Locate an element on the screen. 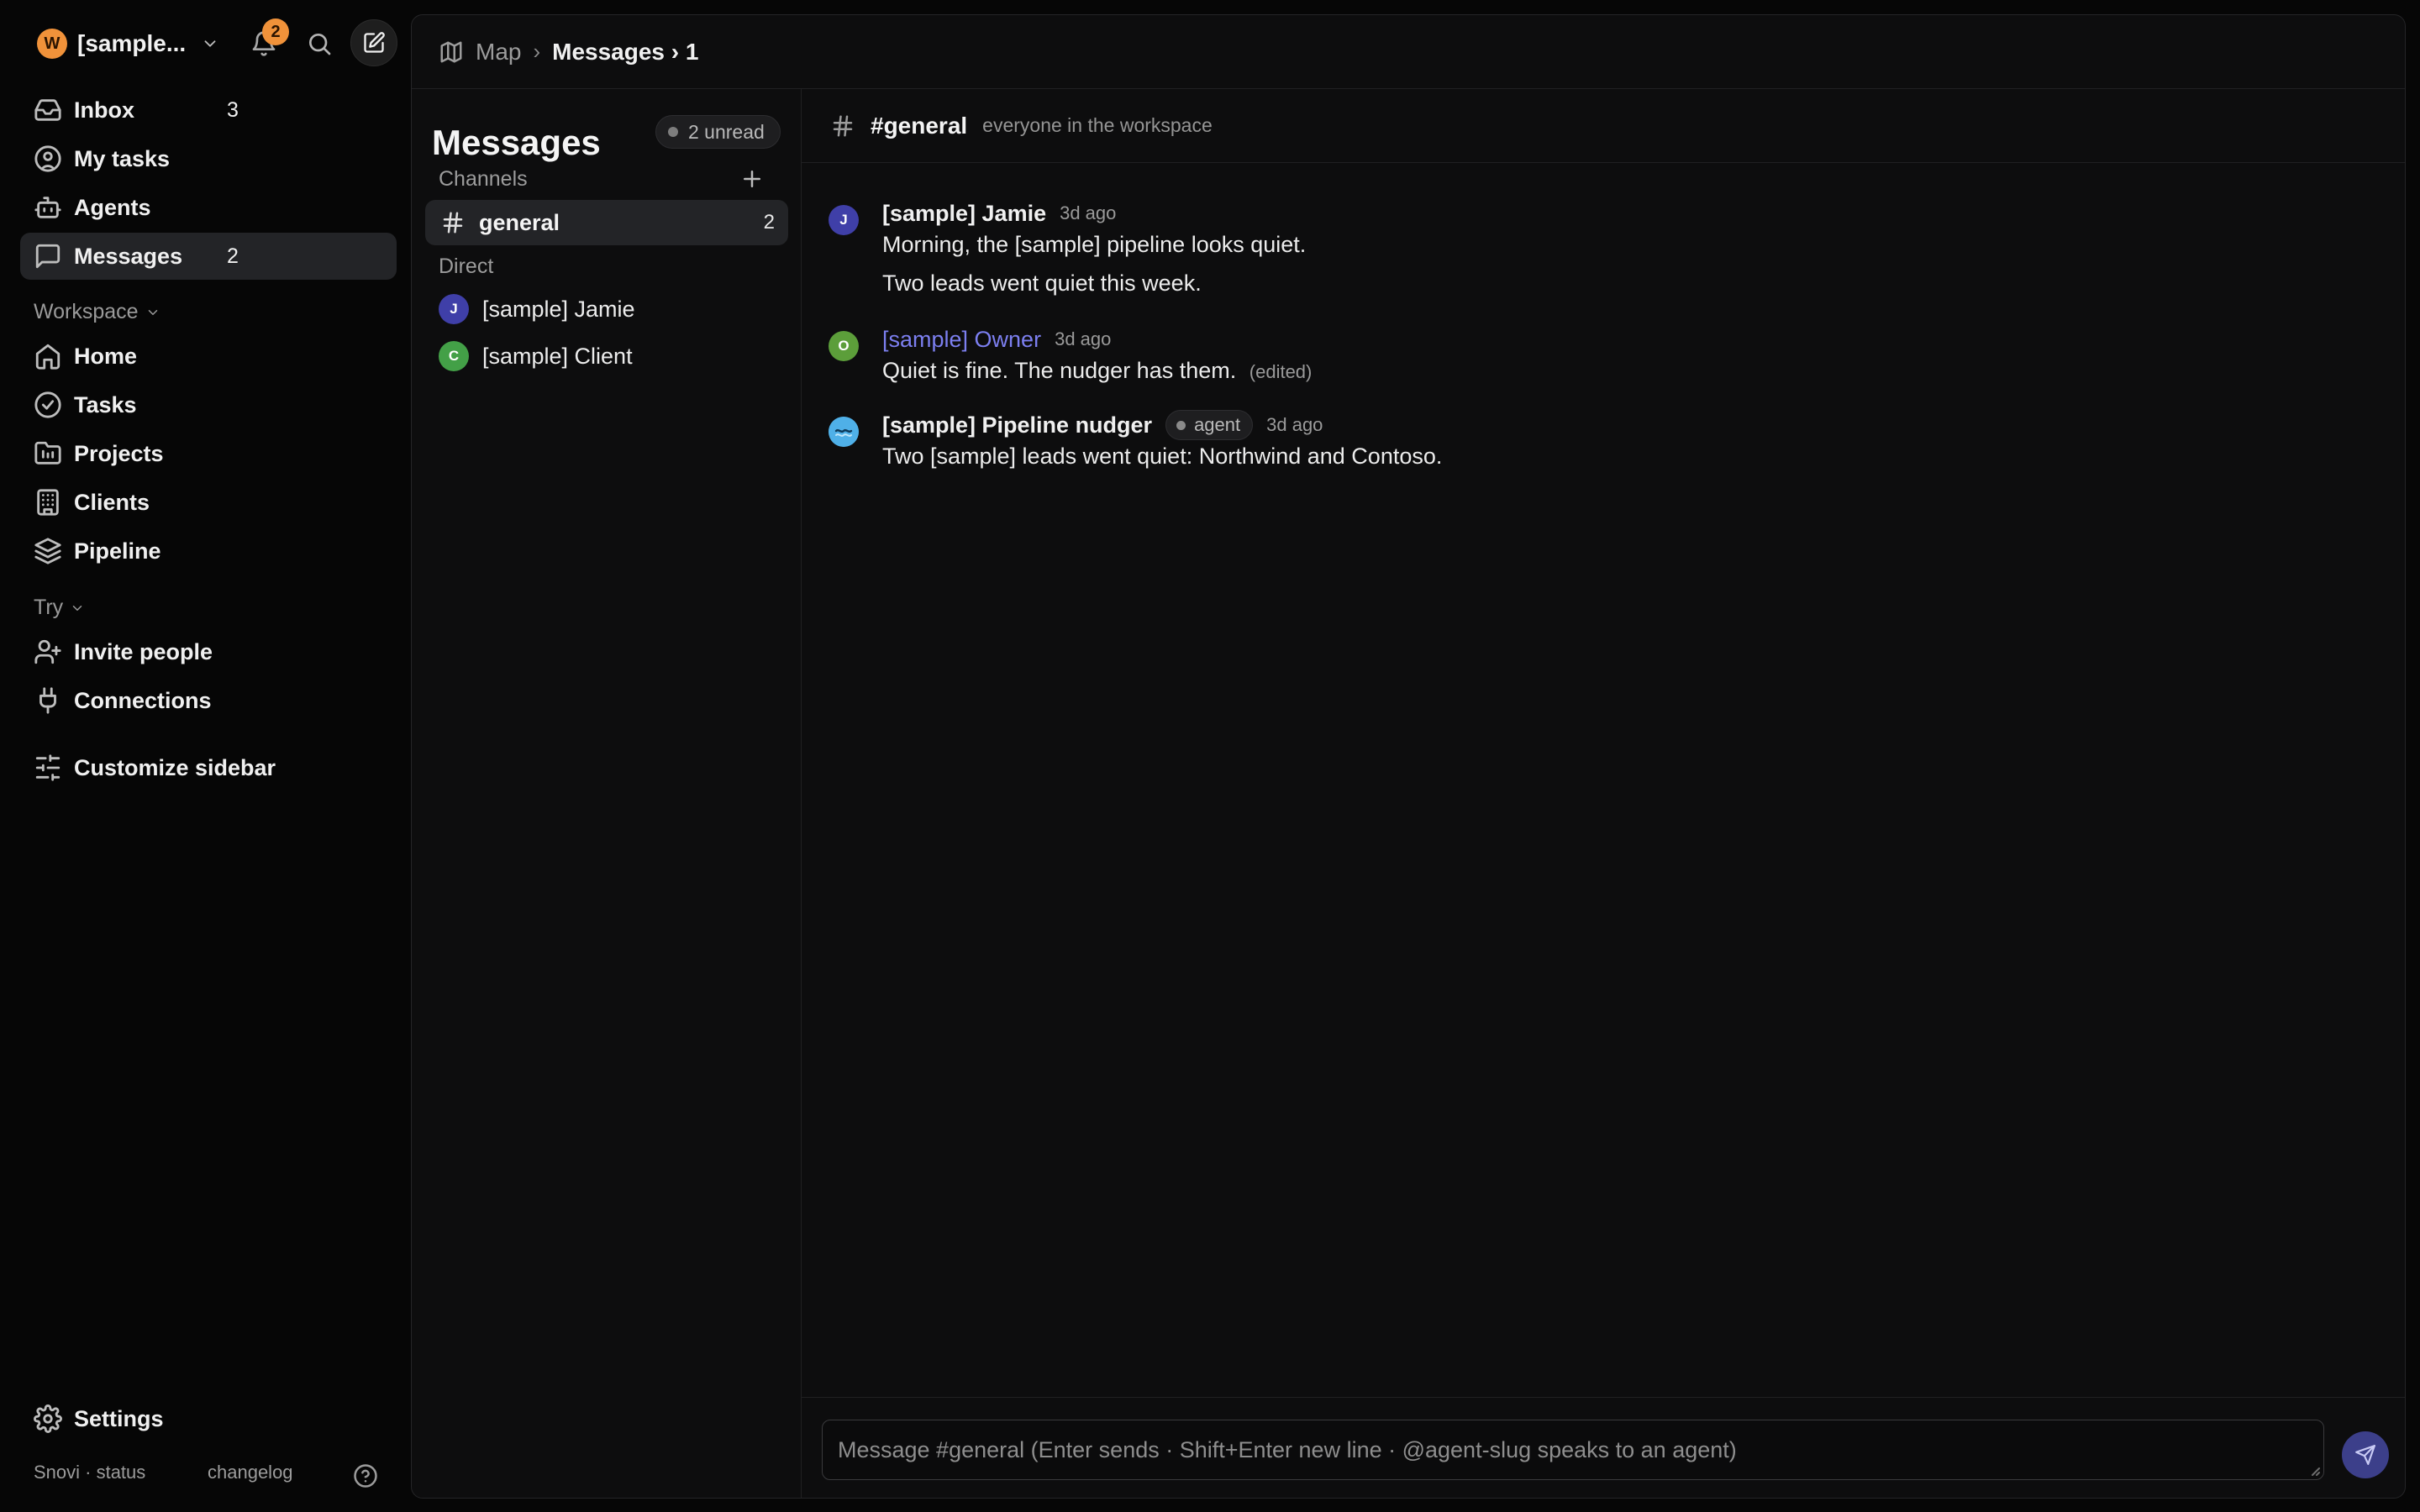 Image resolution: width=2420 pixels, height=1512 pixels. check-circle-icon is located at coordinates (47, 404).